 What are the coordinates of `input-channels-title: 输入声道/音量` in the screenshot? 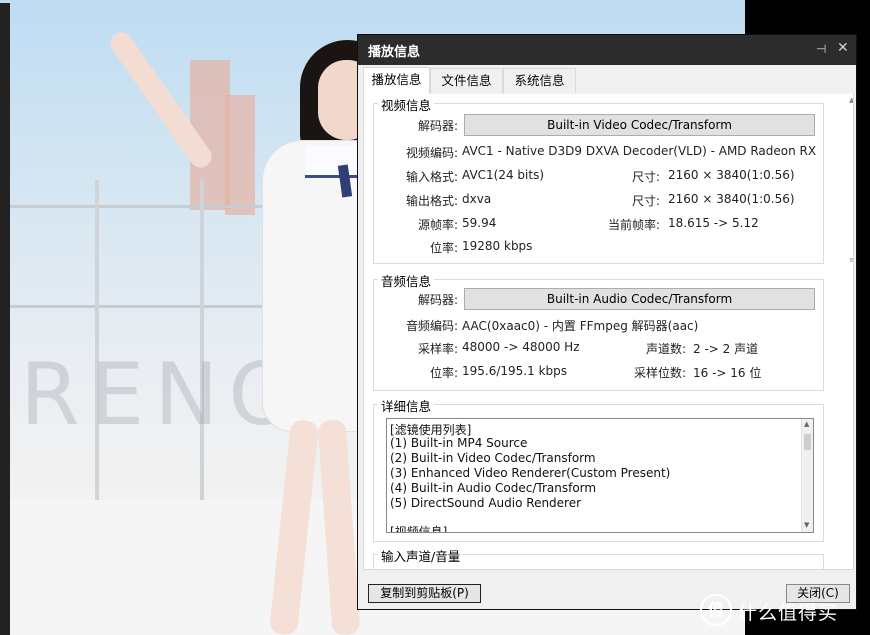 It's located at (421, 555).